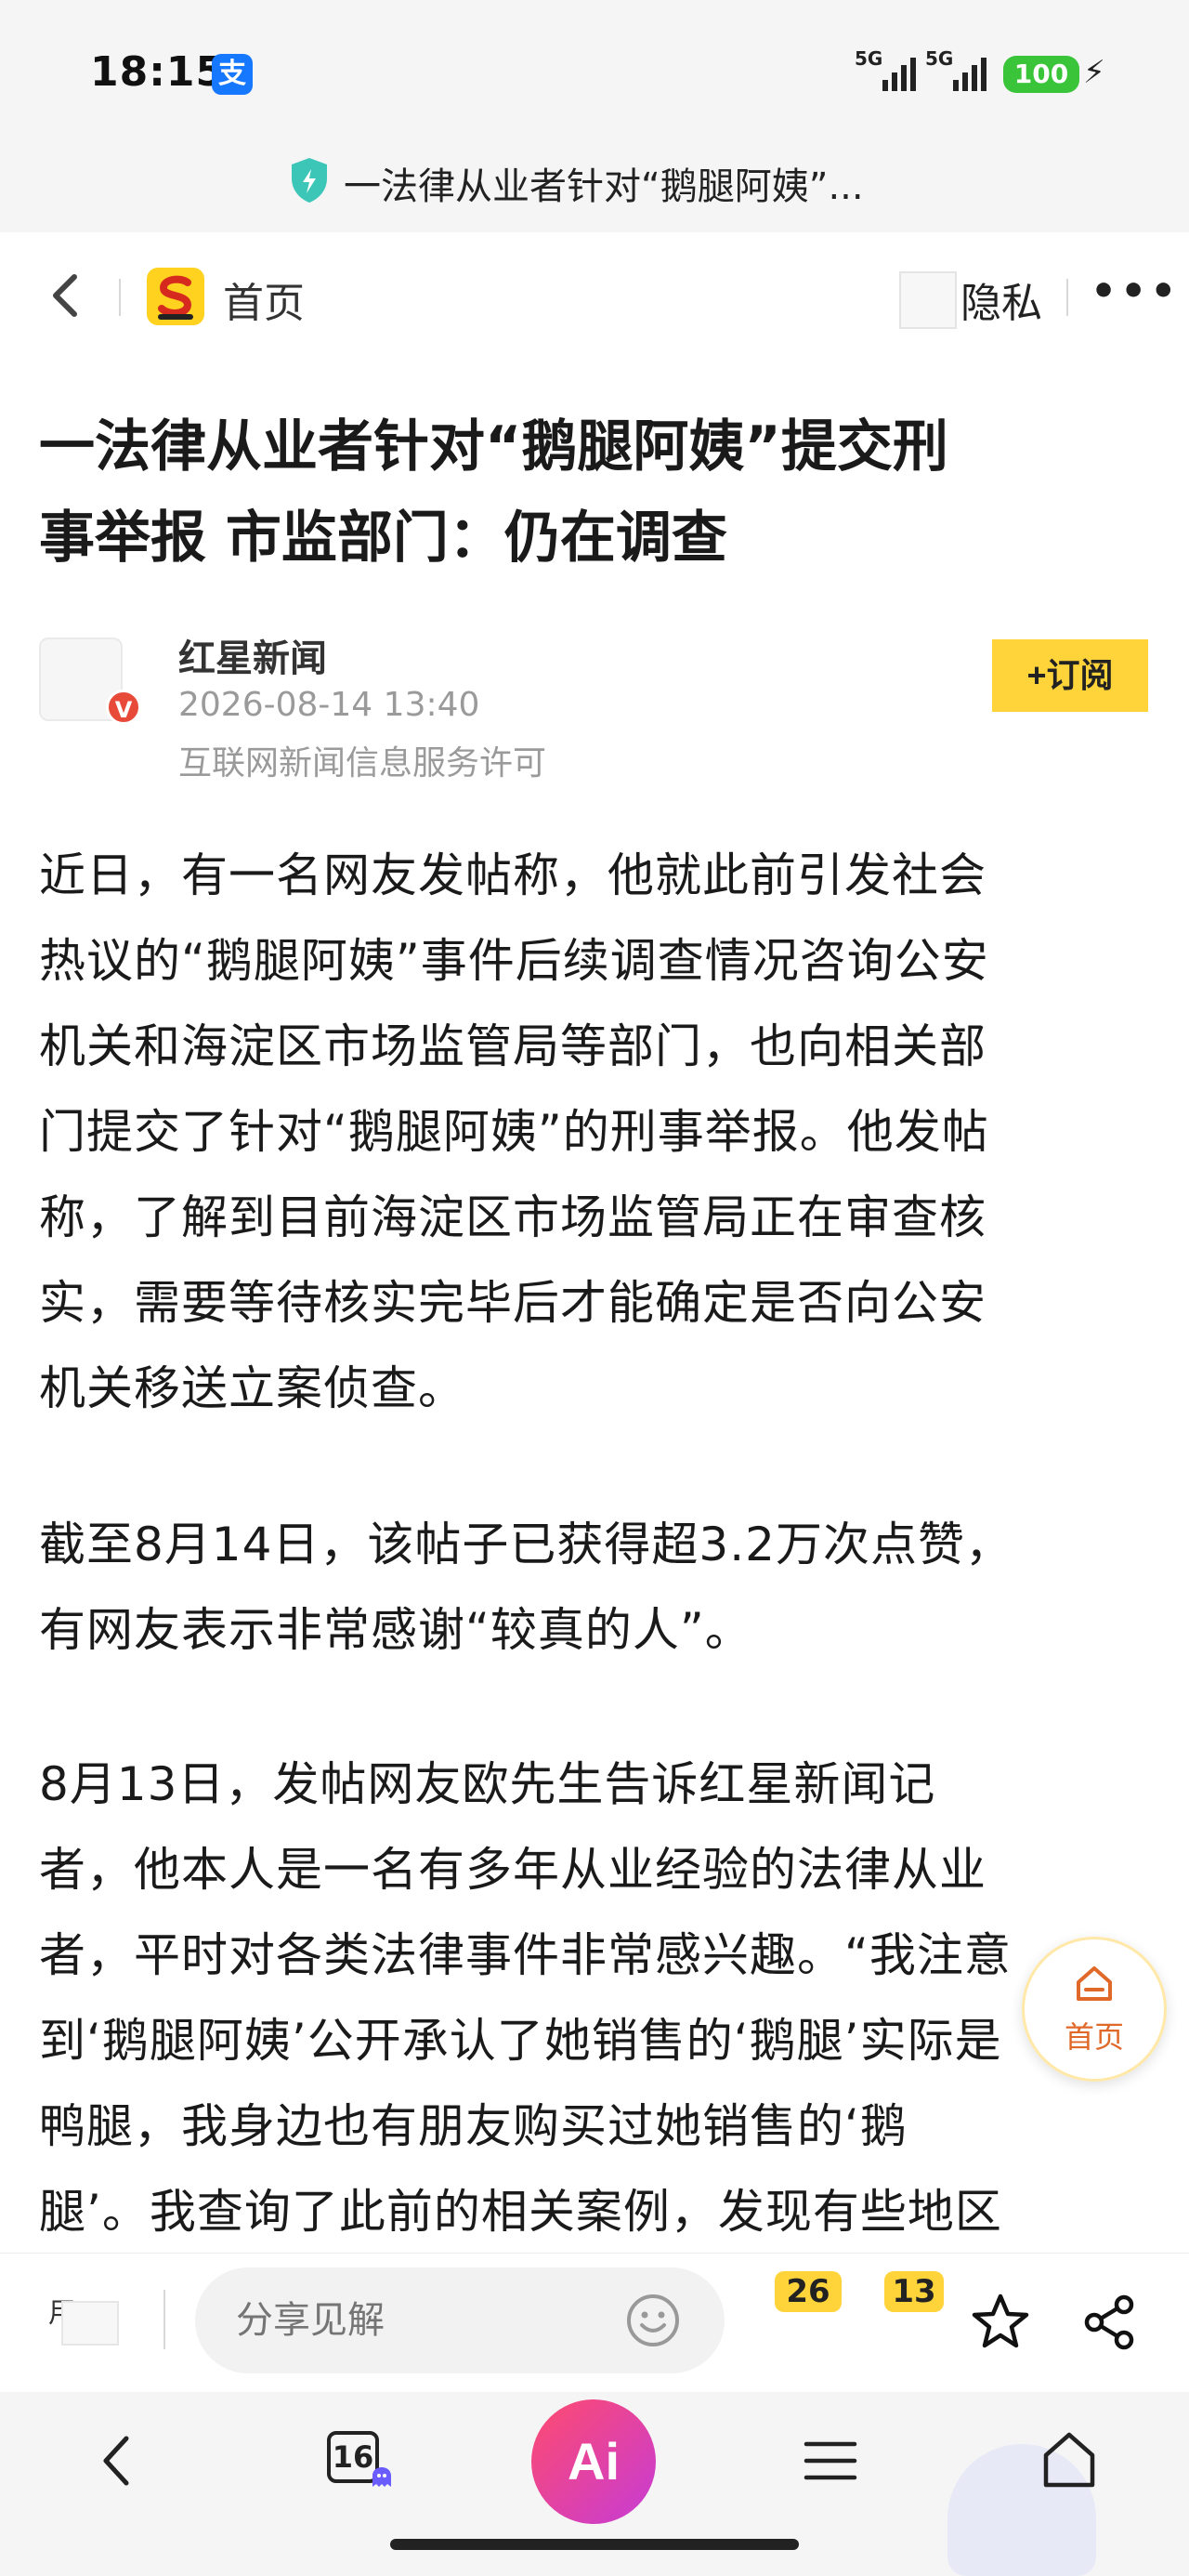 The width and height of the screenshot is (1189, 2576). I want to click on browser-home-icon, so click(1069, 2461).